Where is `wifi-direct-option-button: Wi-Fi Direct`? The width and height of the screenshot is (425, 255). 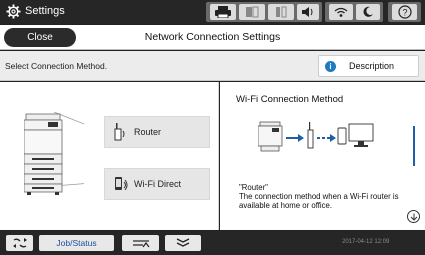 wifi-direct-option-button: Wi-Fi Direct is located at coordinates (157, 184).